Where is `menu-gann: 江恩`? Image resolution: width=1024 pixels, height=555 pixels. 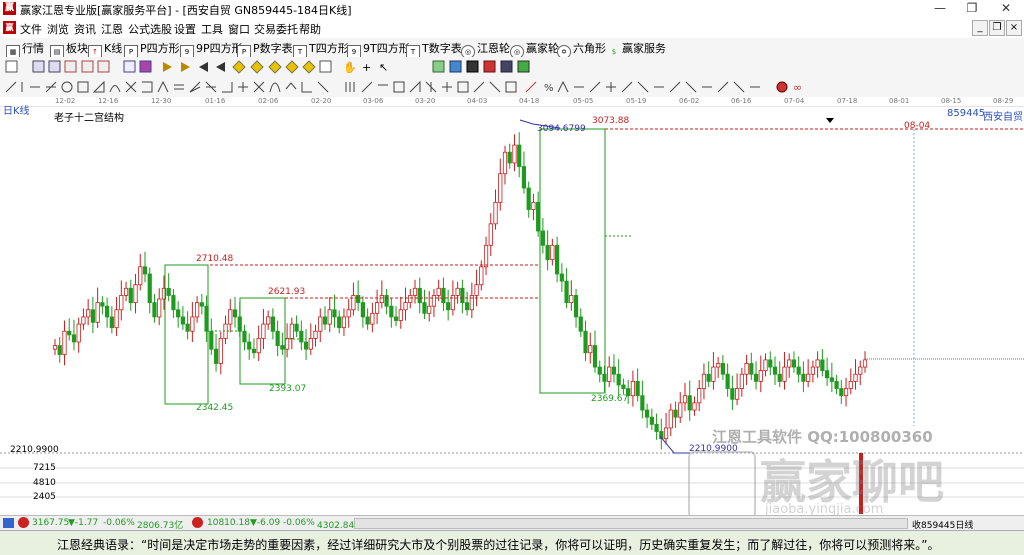
menu-gann: 江恩 is located at coordinates (112, 29).